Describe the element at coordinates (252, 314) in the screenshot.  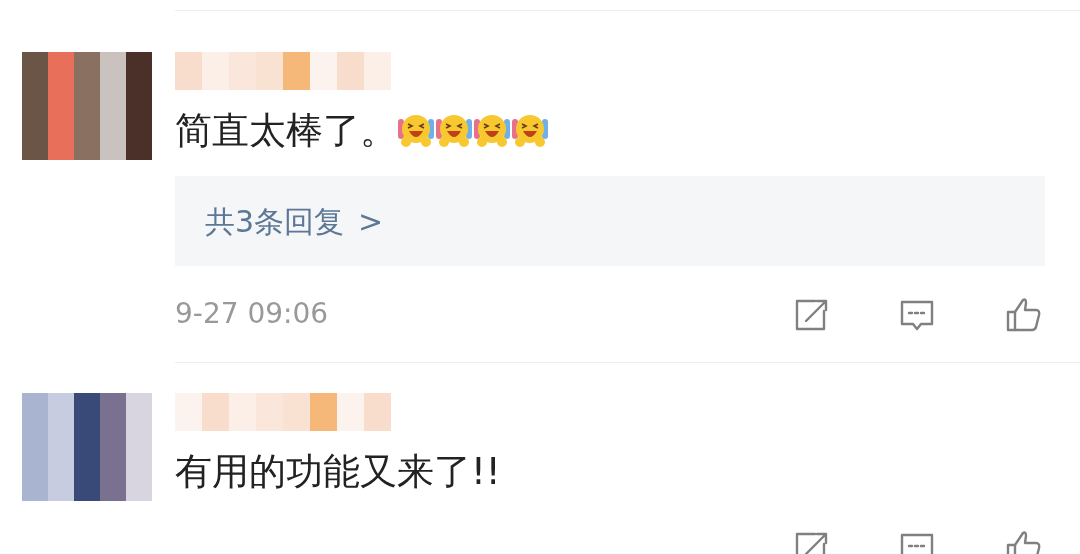
I see `comment-time: 9-27 09:06` at that location.